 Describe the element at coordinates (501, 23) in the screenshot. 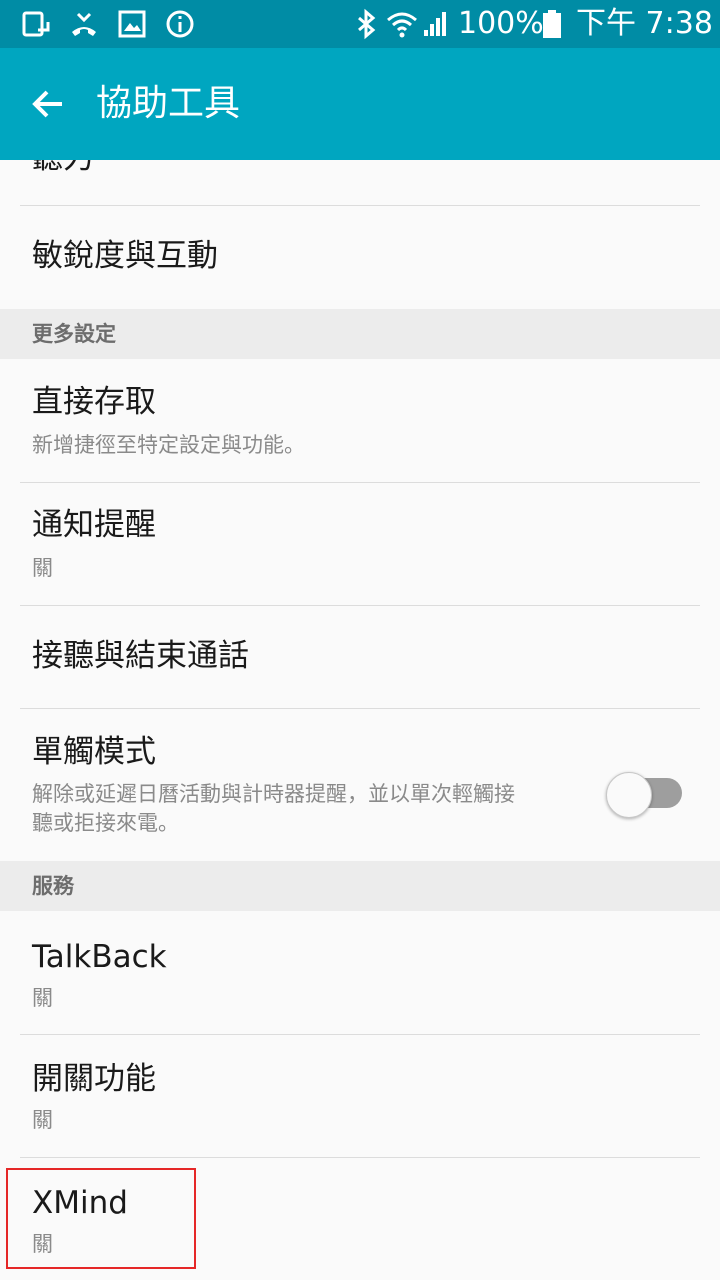

I see `battery-percent: 100%` at that location.